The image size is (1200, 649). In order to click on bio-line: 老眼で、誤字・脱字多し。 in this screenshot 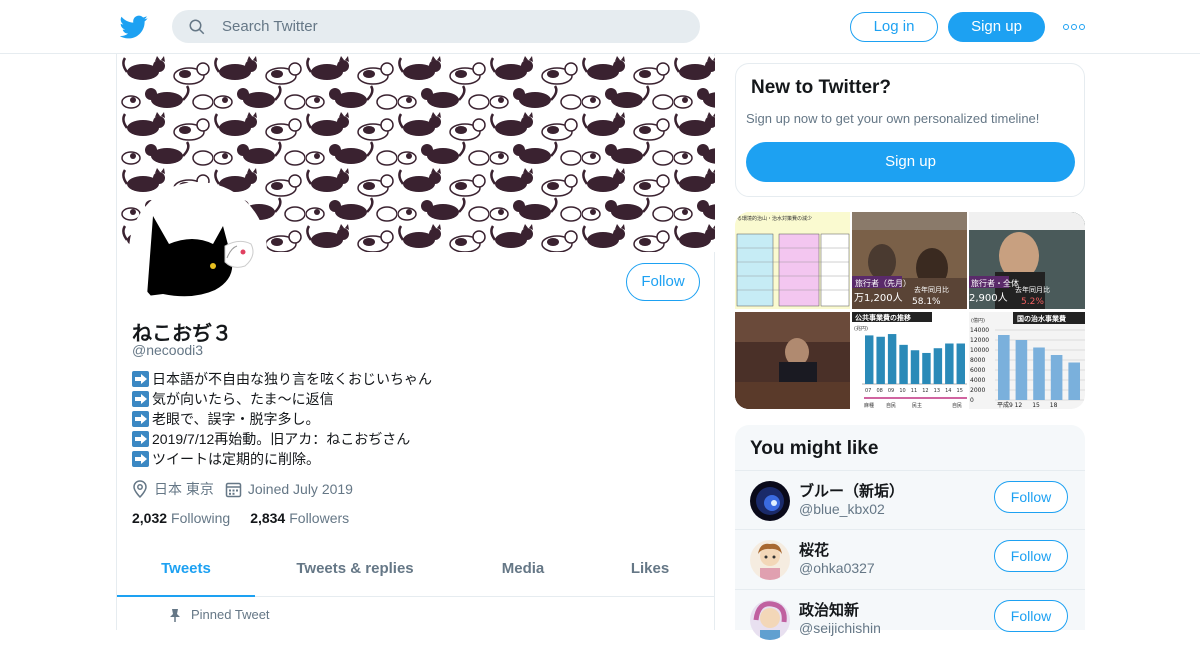, I will do `click(342, 419)`.